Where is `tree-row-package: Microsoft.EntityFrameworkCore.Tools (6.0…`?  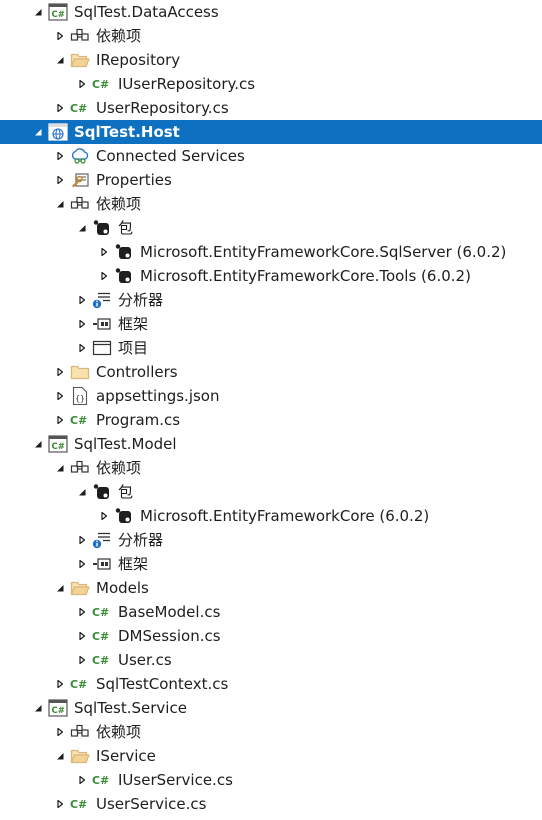 tree-row-package: Microsoft.EntityFrameworkCore.Tools (6.0… is located at coordinates (271, 276).